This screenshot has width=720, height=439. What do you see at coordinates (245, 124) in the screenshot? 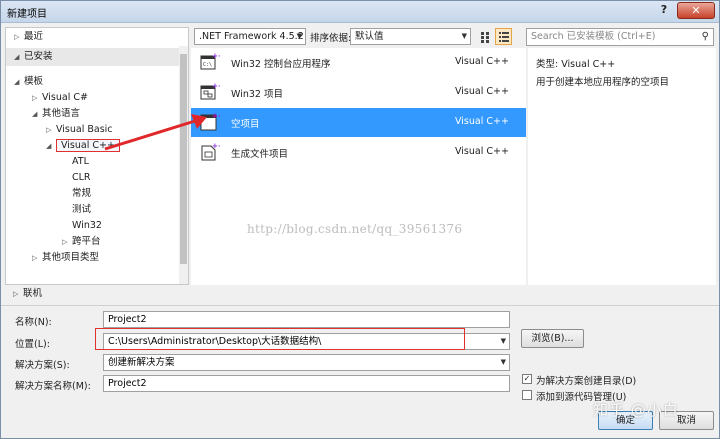
I see `template-name: 空项目` at bounding box center [245, 124].